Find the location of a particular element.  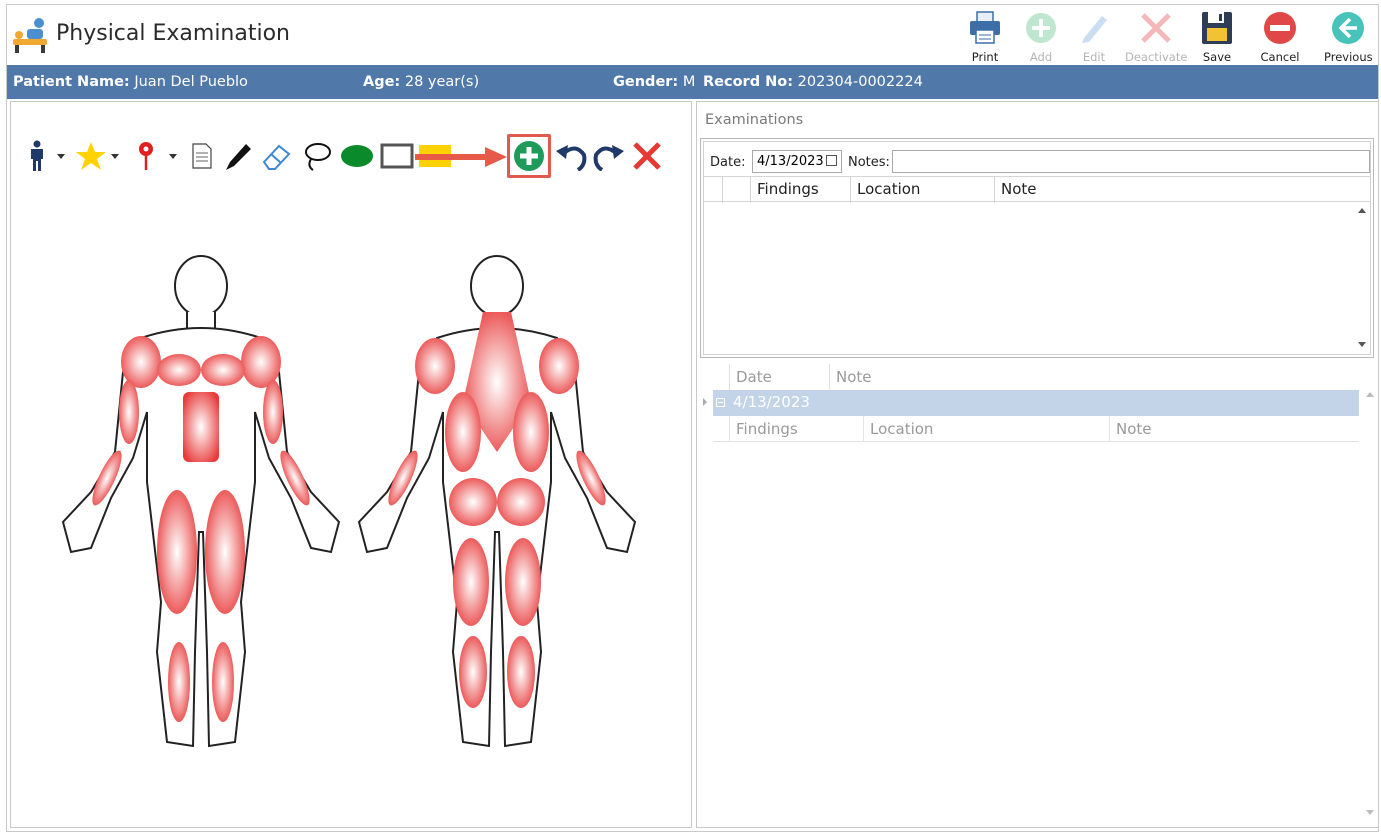

rectangle-icon is located at coordinates (397, 156).